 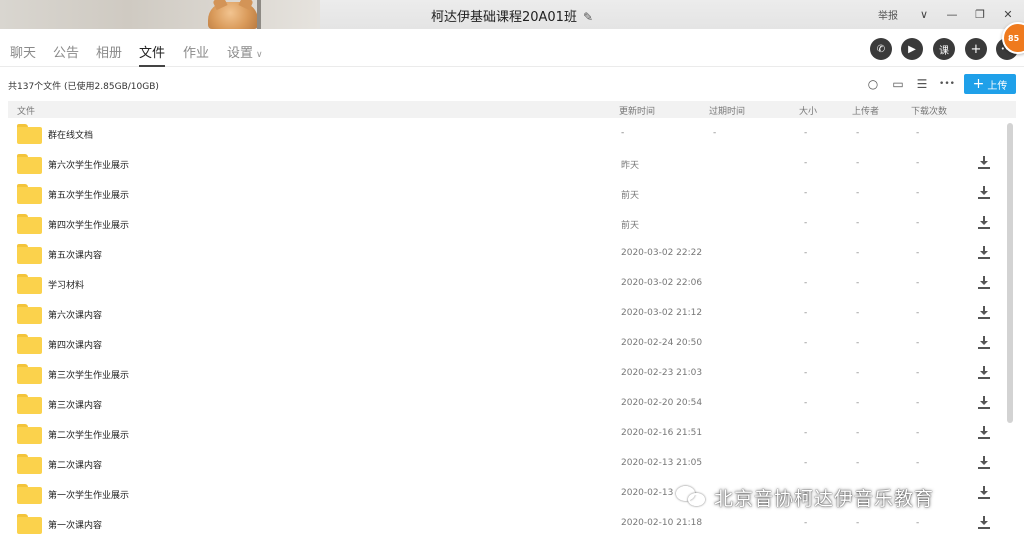 What do you see at coordinates (89, 166) in the screenshot?
I see `file-name: 第六次学生作业展示` at bounding box center [89, 166].